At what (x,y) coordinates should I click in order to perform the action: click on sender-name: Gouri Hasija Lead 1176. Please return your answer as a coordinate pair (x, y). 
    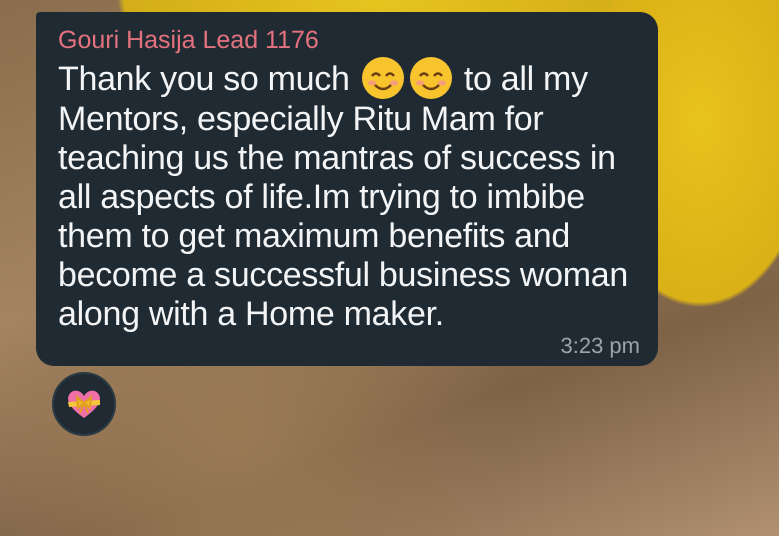
    Looking at the image, I should click on (189, 40).